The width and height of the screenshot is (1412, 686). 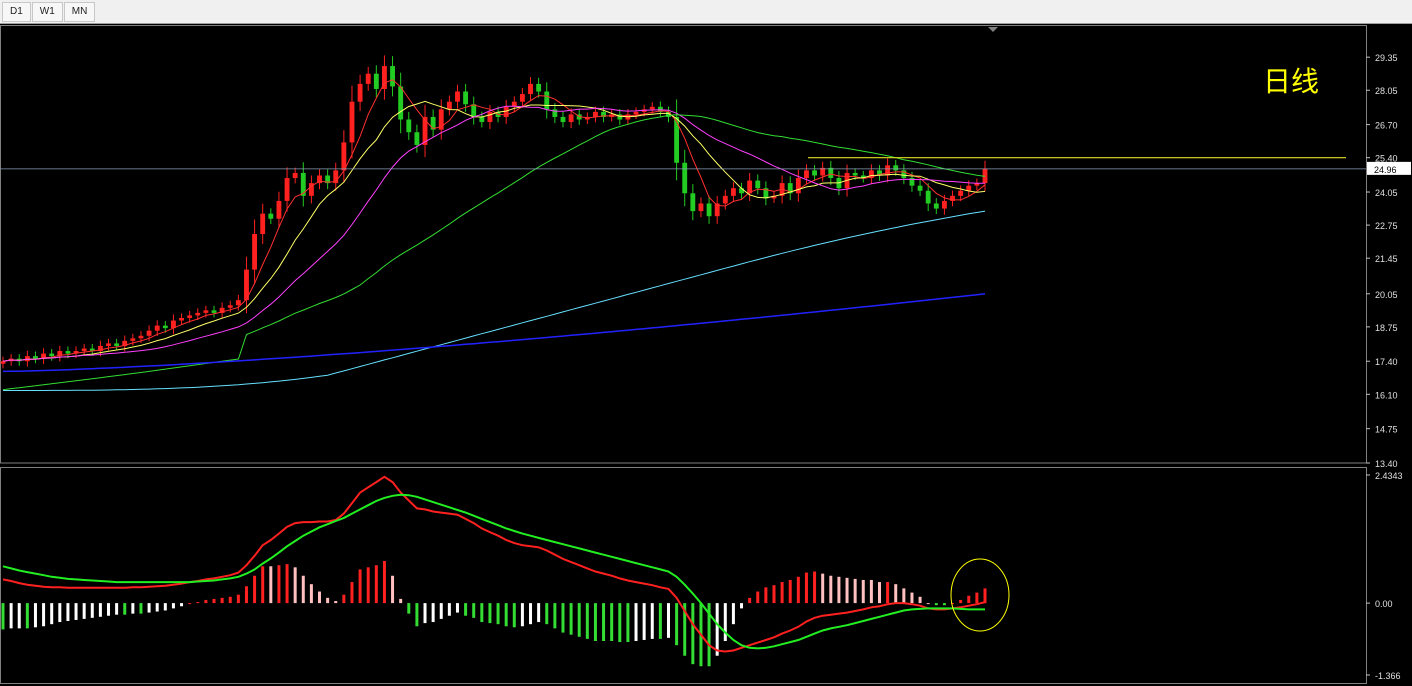 I want to click on tab-w1: W1, so click(x=47, y=12).